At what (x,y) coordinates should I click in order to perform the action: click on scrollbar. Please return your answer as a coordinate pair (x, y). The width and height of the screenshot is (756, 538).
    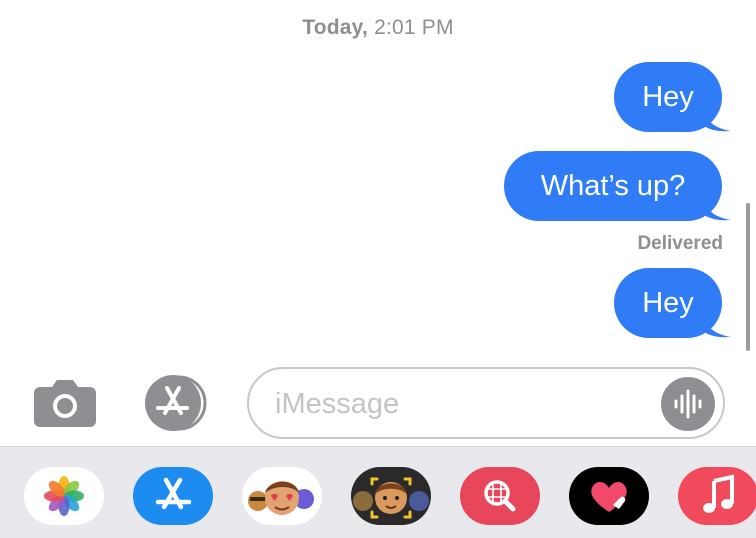
    Looking at the image, I should click on (748, 277).